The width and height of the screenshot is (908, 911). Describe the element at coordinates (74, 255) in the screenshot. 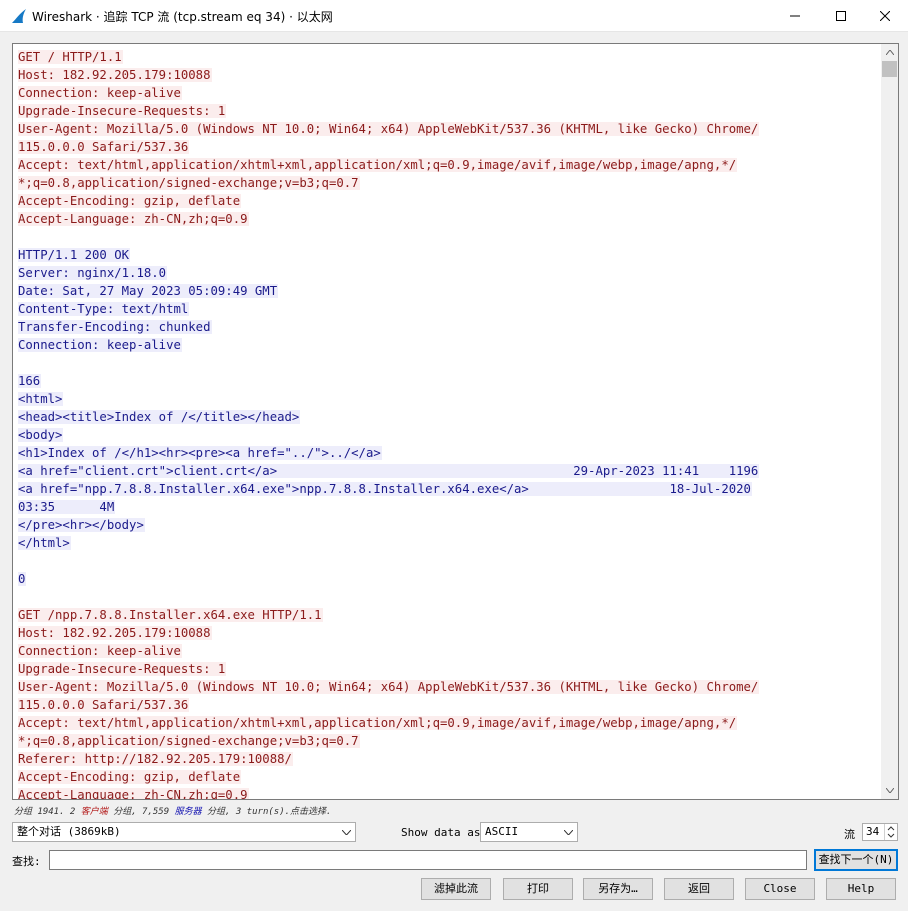

I see `stream-line-text: HTTP/1.1 200 OK` at that location.